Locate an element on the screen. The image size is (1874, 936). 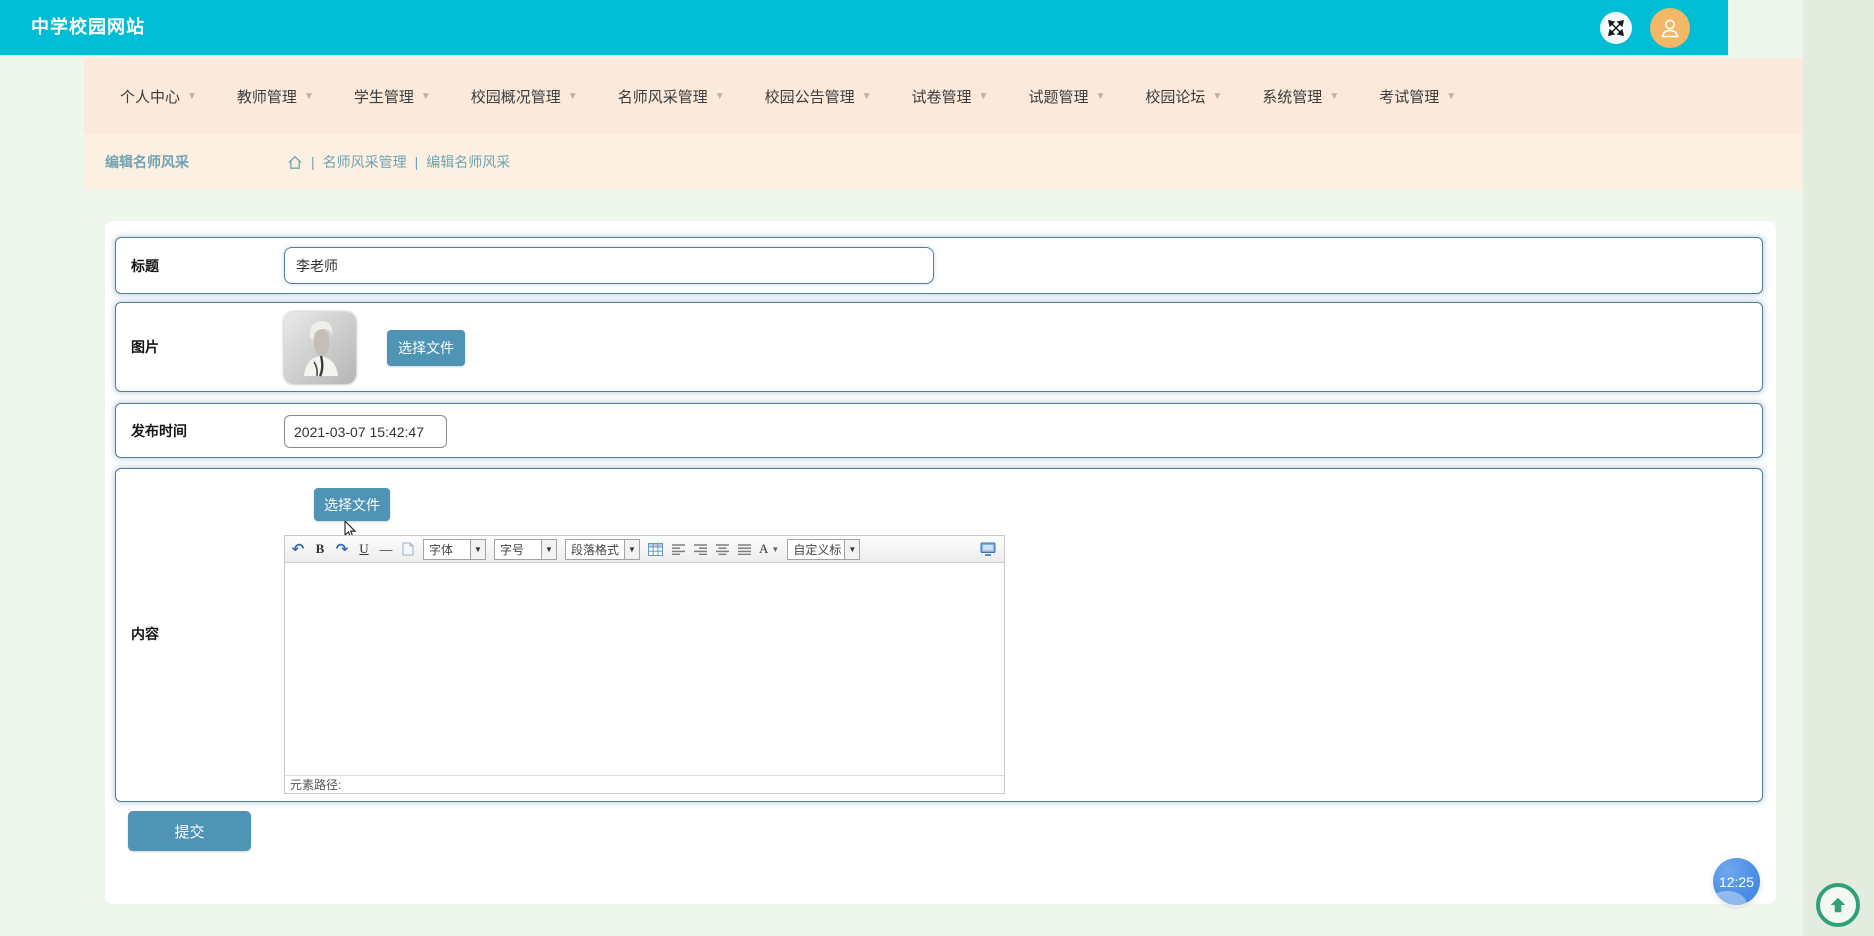
custom-style-select: 自定义标 ▼ is located at coordinates (824, 549).